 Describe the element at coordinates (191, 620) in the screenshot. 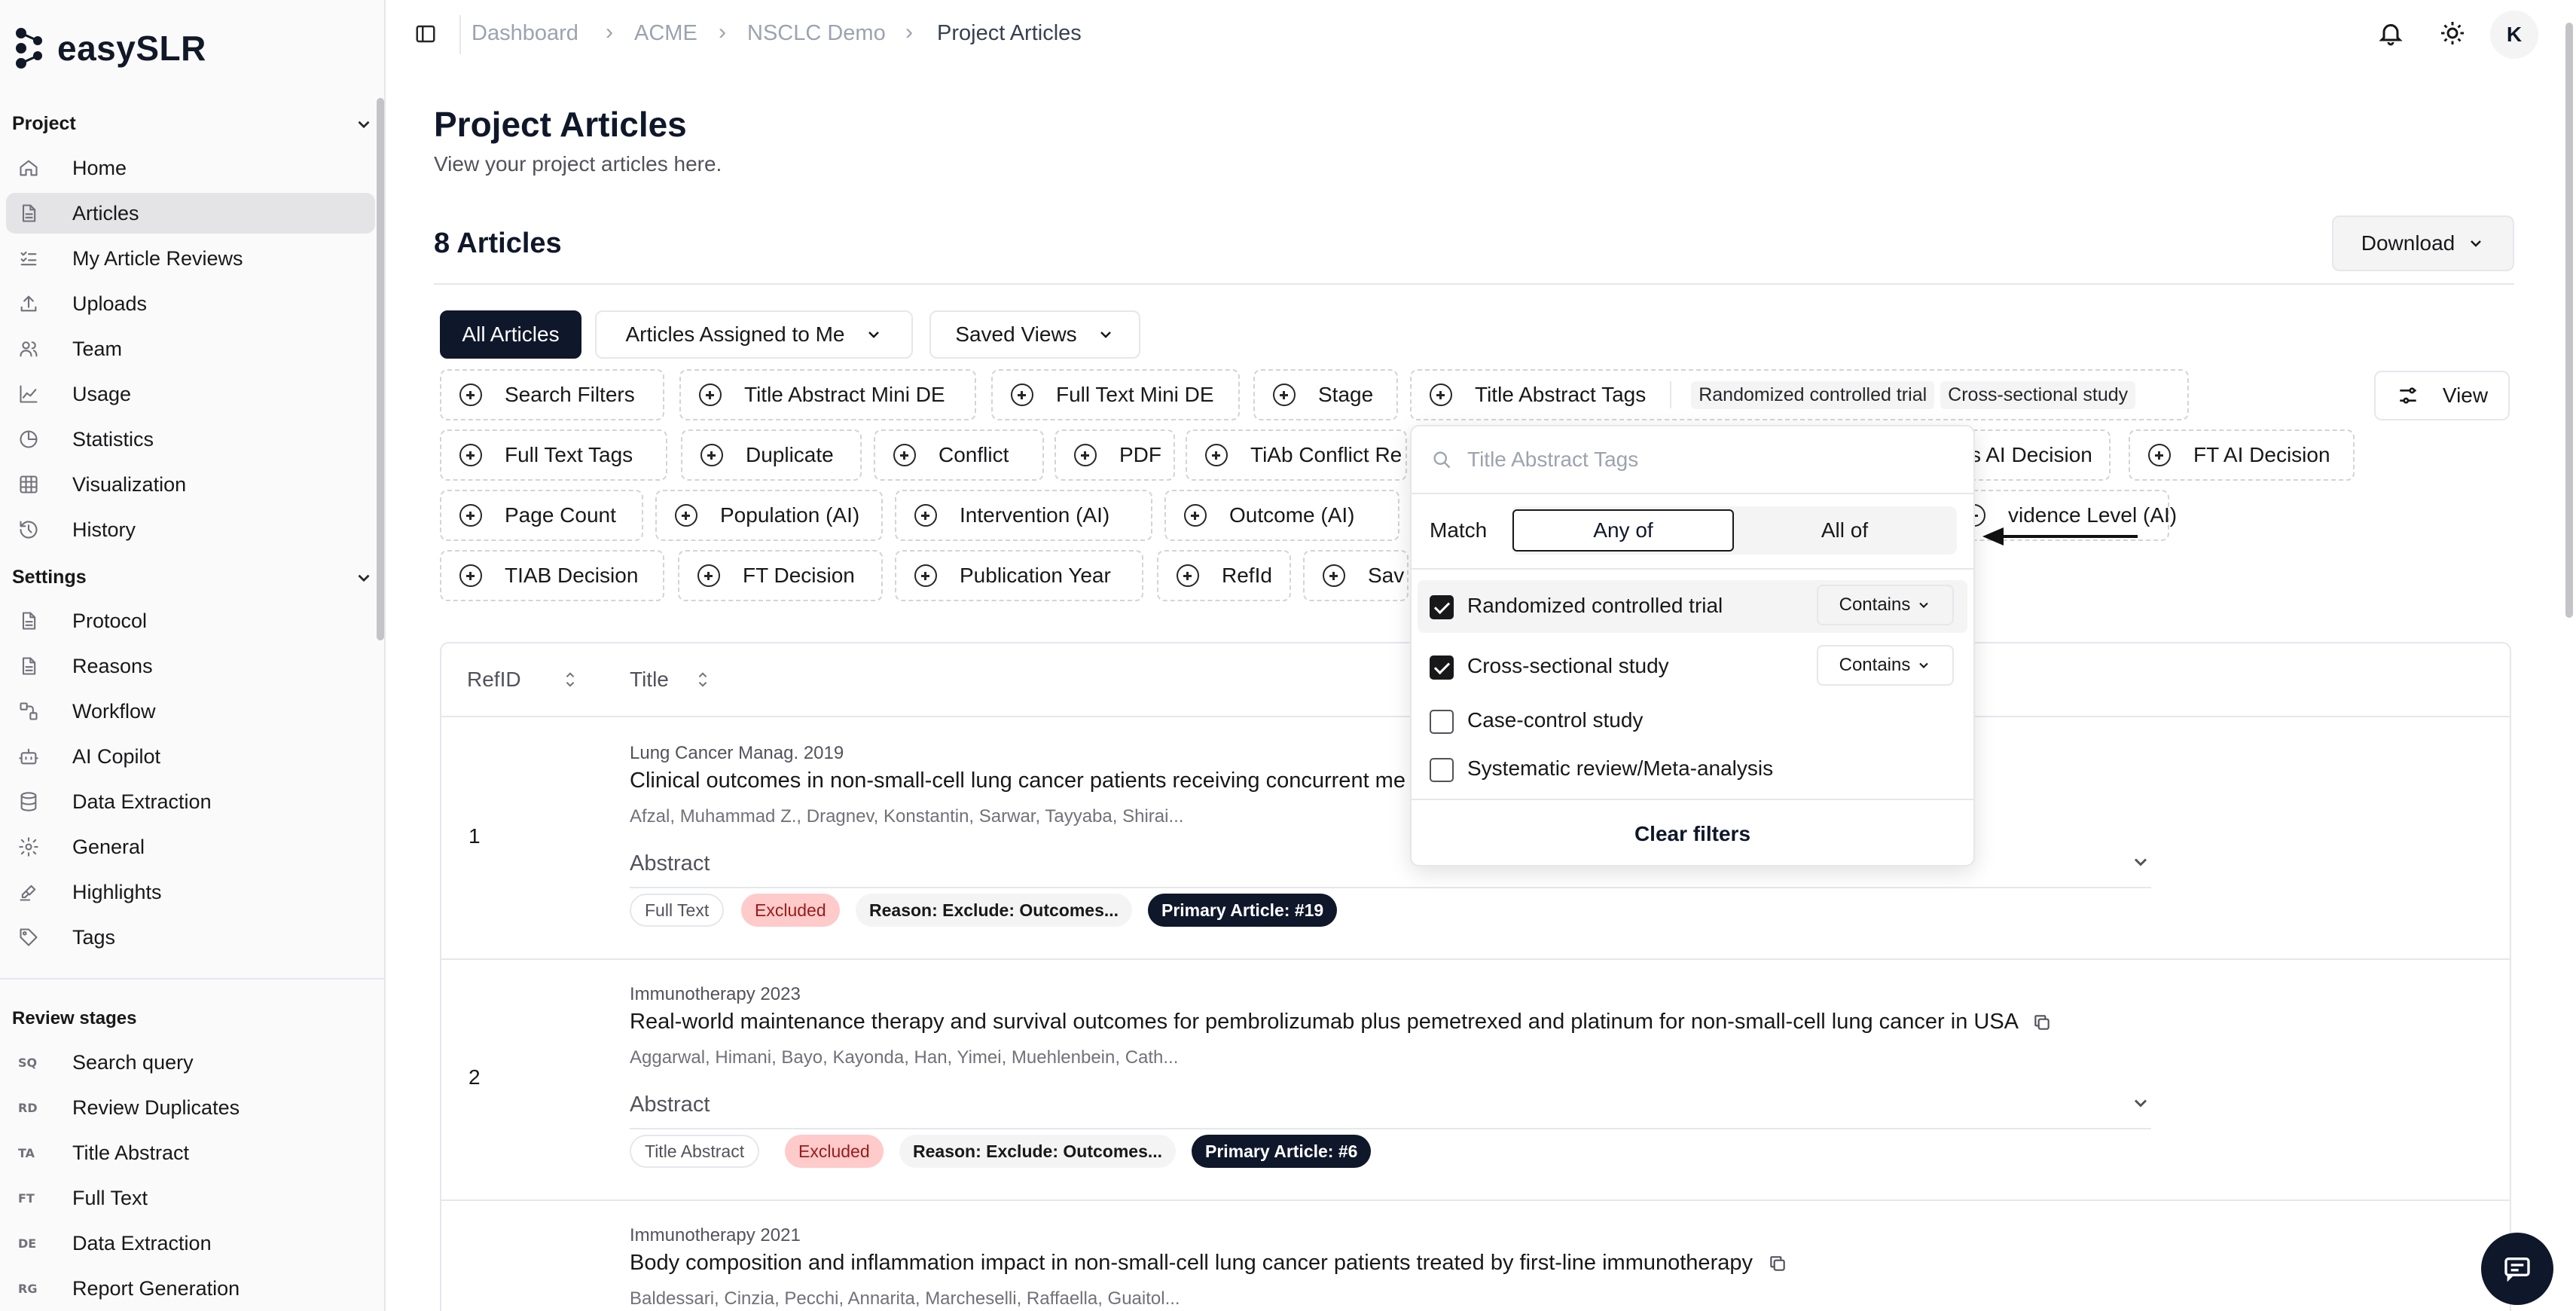

I see `sidebar-item-protocol: Protocol` at that location.